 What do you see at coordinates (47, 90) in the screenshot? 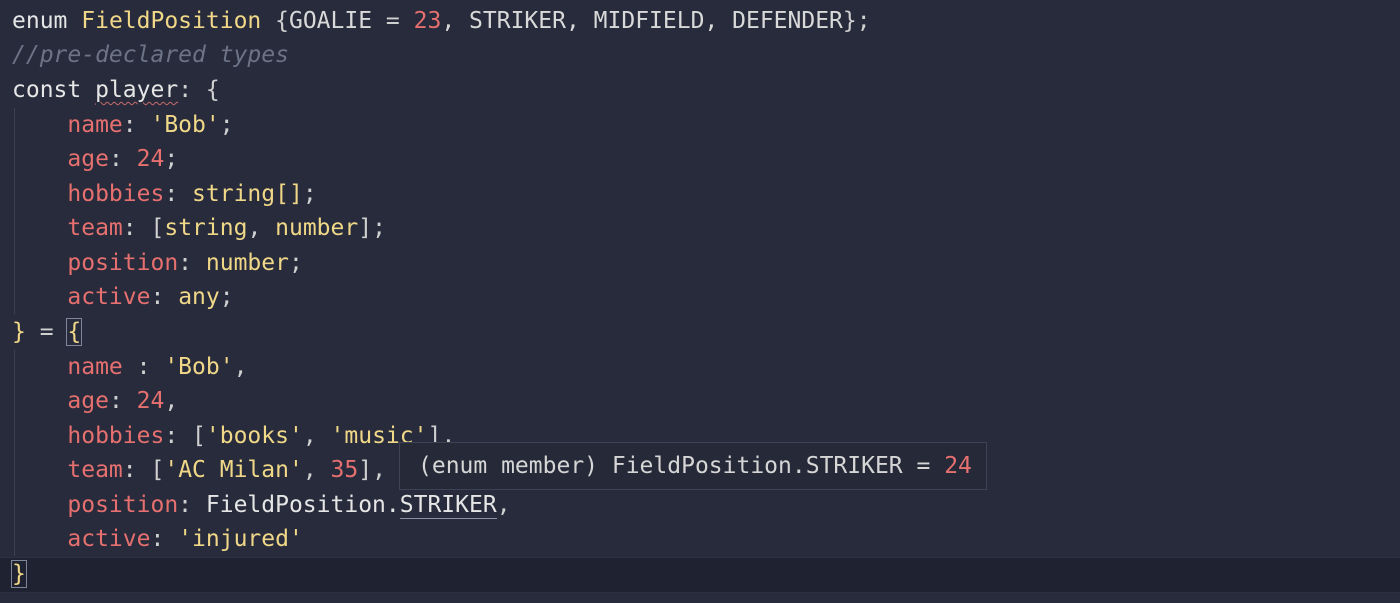
I see `keyword: const` at bounding box center [47, 90].